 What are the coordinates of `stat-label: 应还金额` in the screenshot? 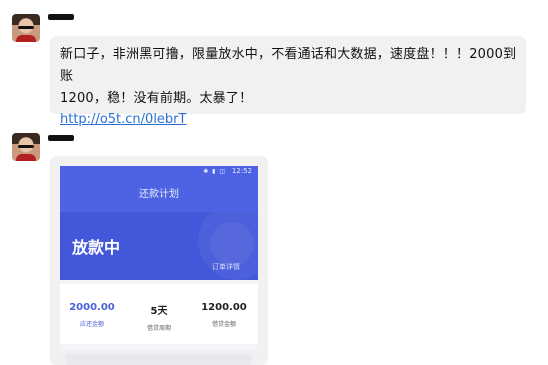 It's located at (91, 324).